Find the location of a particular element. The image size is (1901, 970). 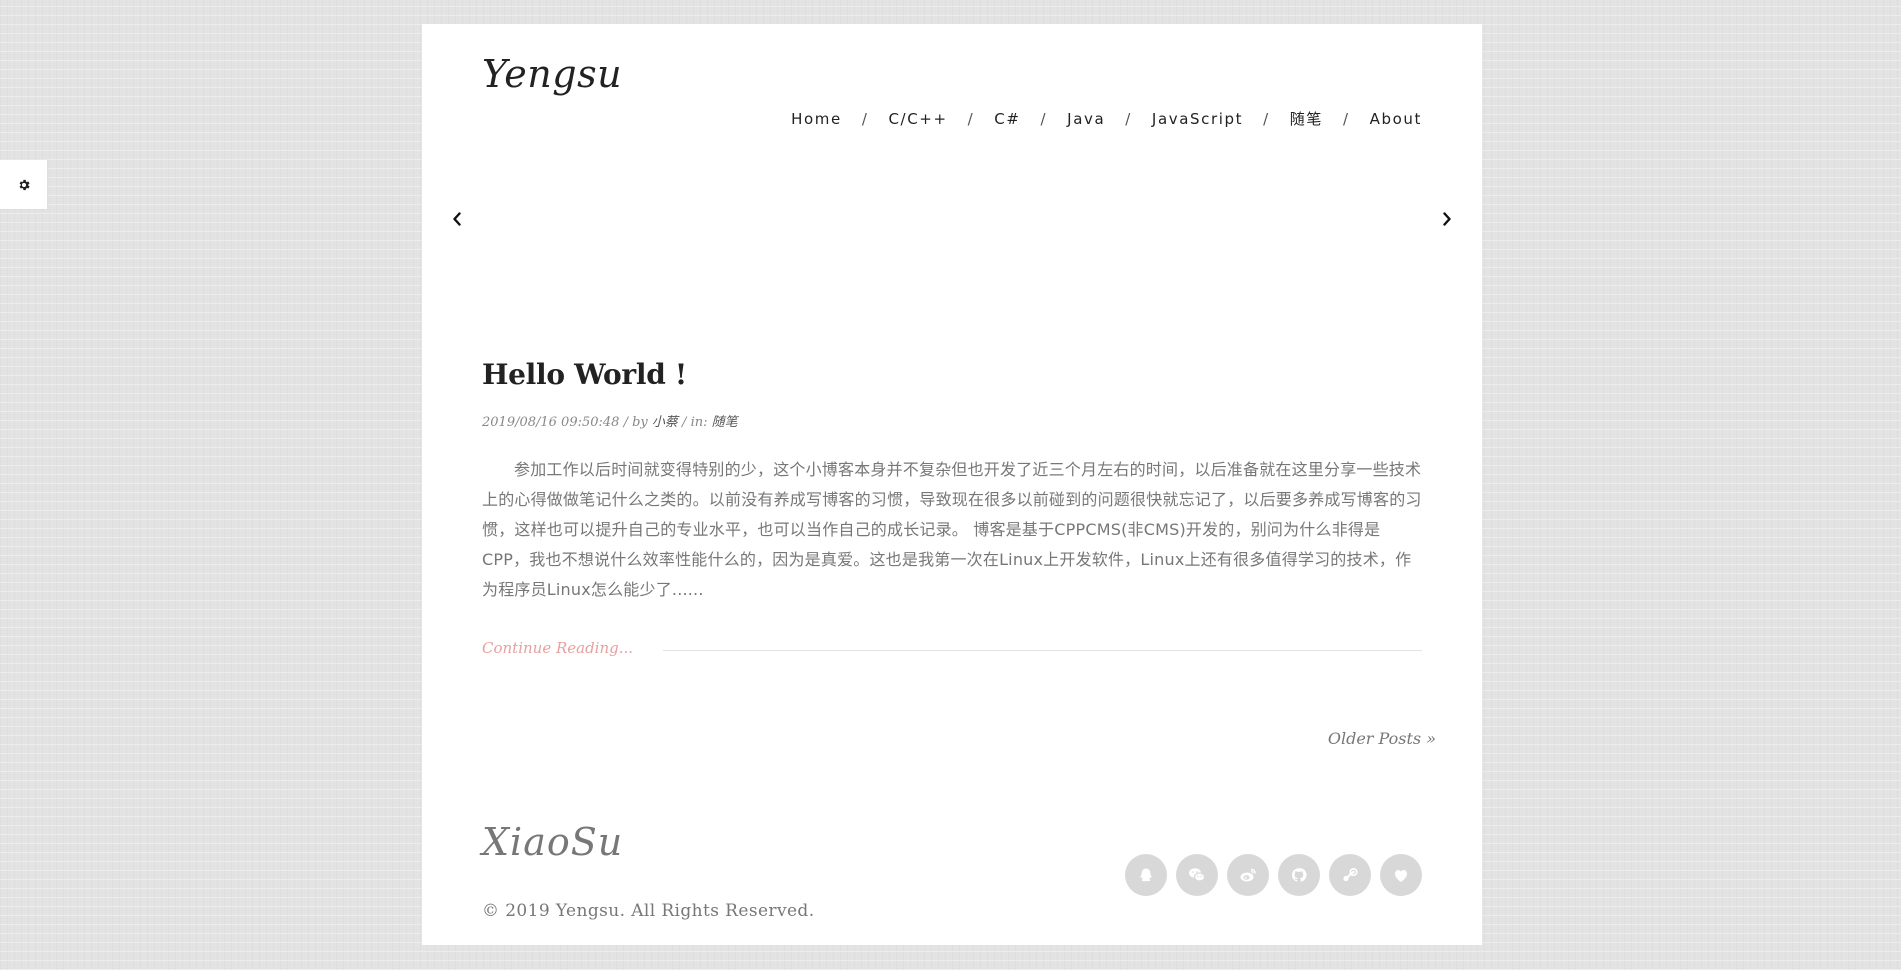

post-meta: 2019/08/16 09:50:48 / by 小蔡 / in: 随笔 is located at coordinates (610, 420).